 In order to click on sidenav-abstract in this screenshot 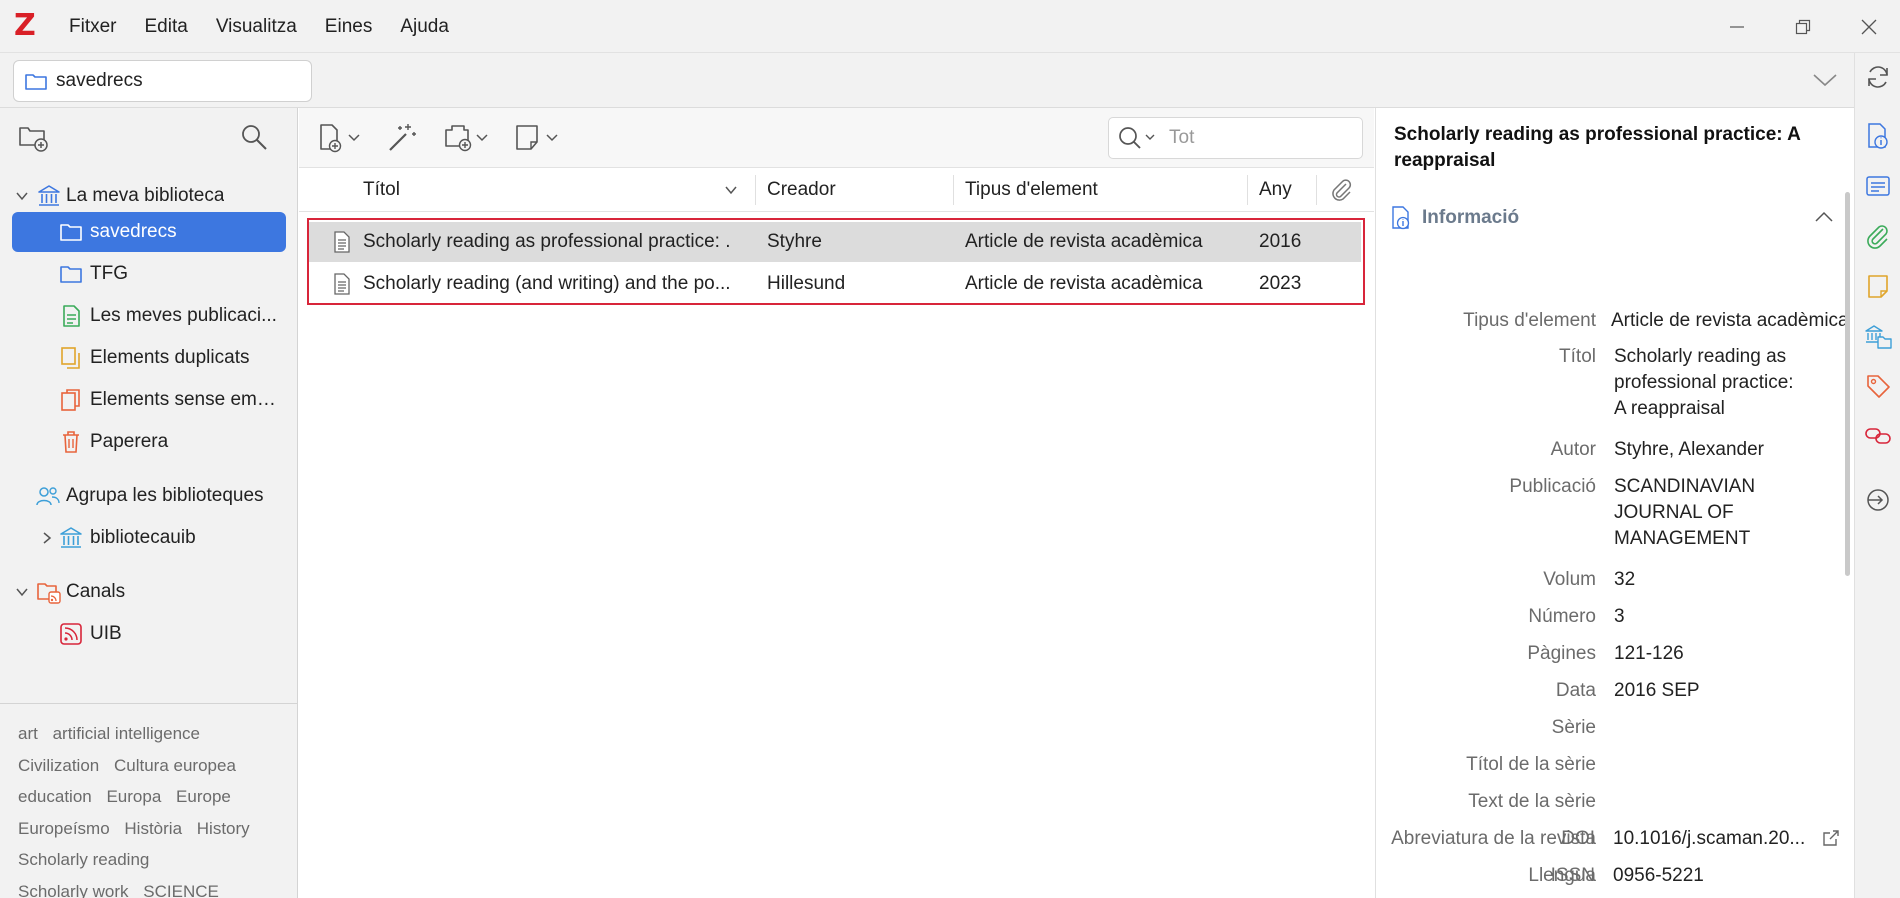, I will do `click(1878, 186)`.